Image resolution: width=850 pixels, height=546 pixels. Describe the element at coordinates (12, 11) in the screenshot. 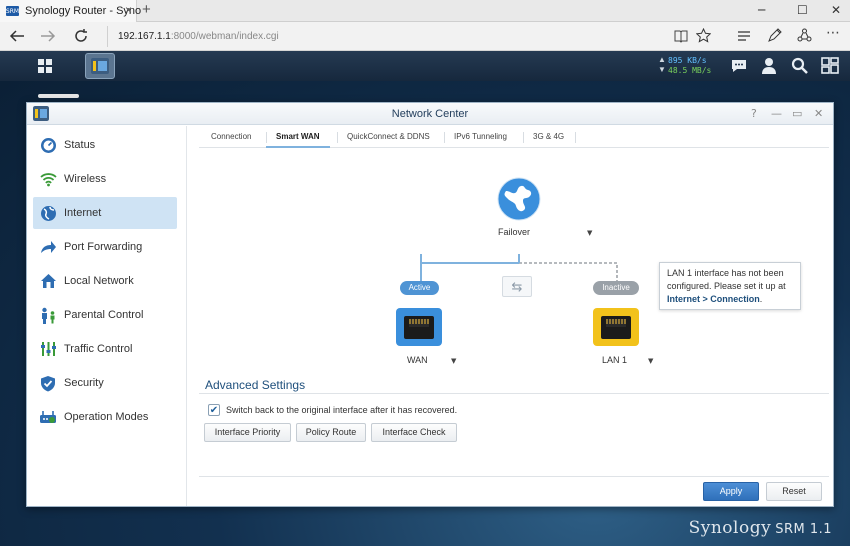

I see `synology-favicon-icon: SRM` at that location.